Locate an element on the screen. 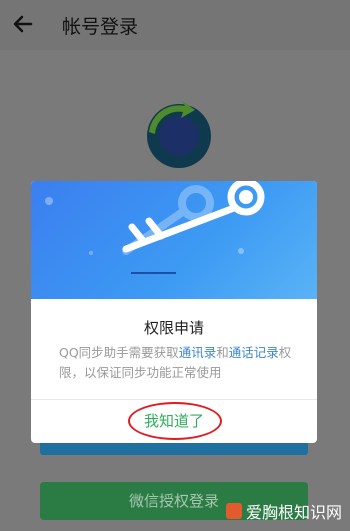 This screenshot has width=350, height=531. back-arrow-icon is located at coordinates (23, 24).